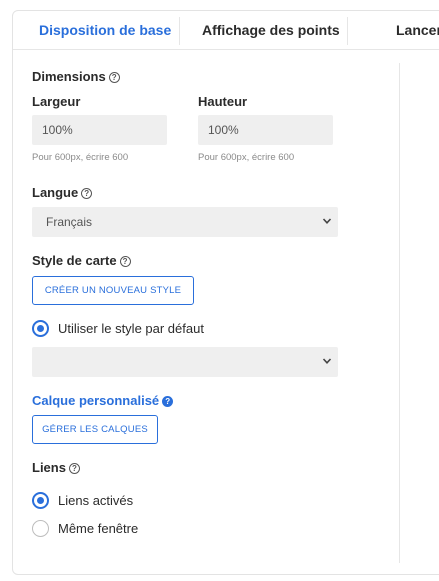 This screenshot has width=439, height=581. What do you see at coordinates (399, 313) in the screenshot?
I see `content-divider` at bounding box center [399, 313].